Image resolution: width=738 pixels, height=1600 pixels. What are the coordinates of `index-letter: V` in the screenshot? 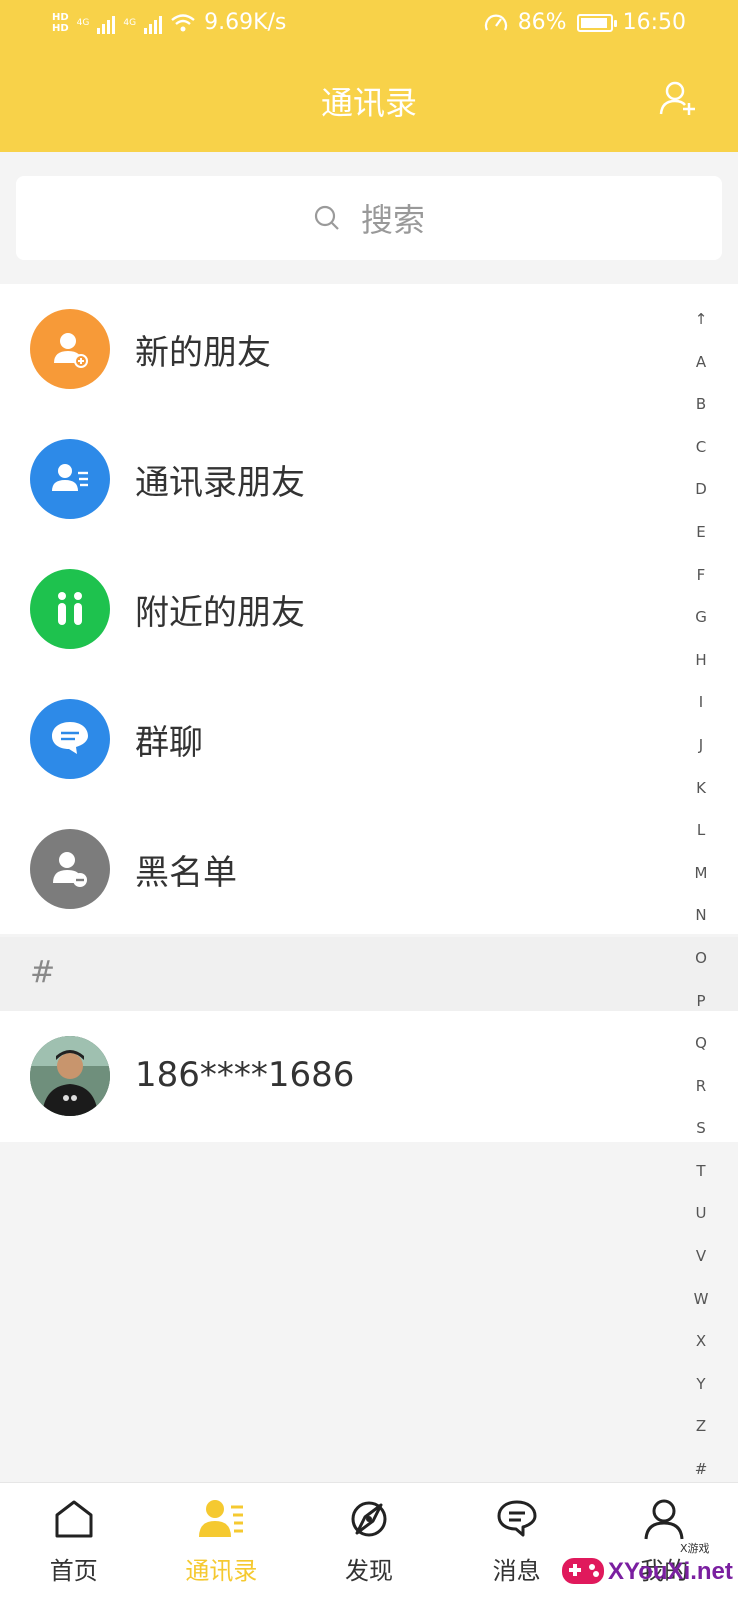 It's located at (701, 1256).